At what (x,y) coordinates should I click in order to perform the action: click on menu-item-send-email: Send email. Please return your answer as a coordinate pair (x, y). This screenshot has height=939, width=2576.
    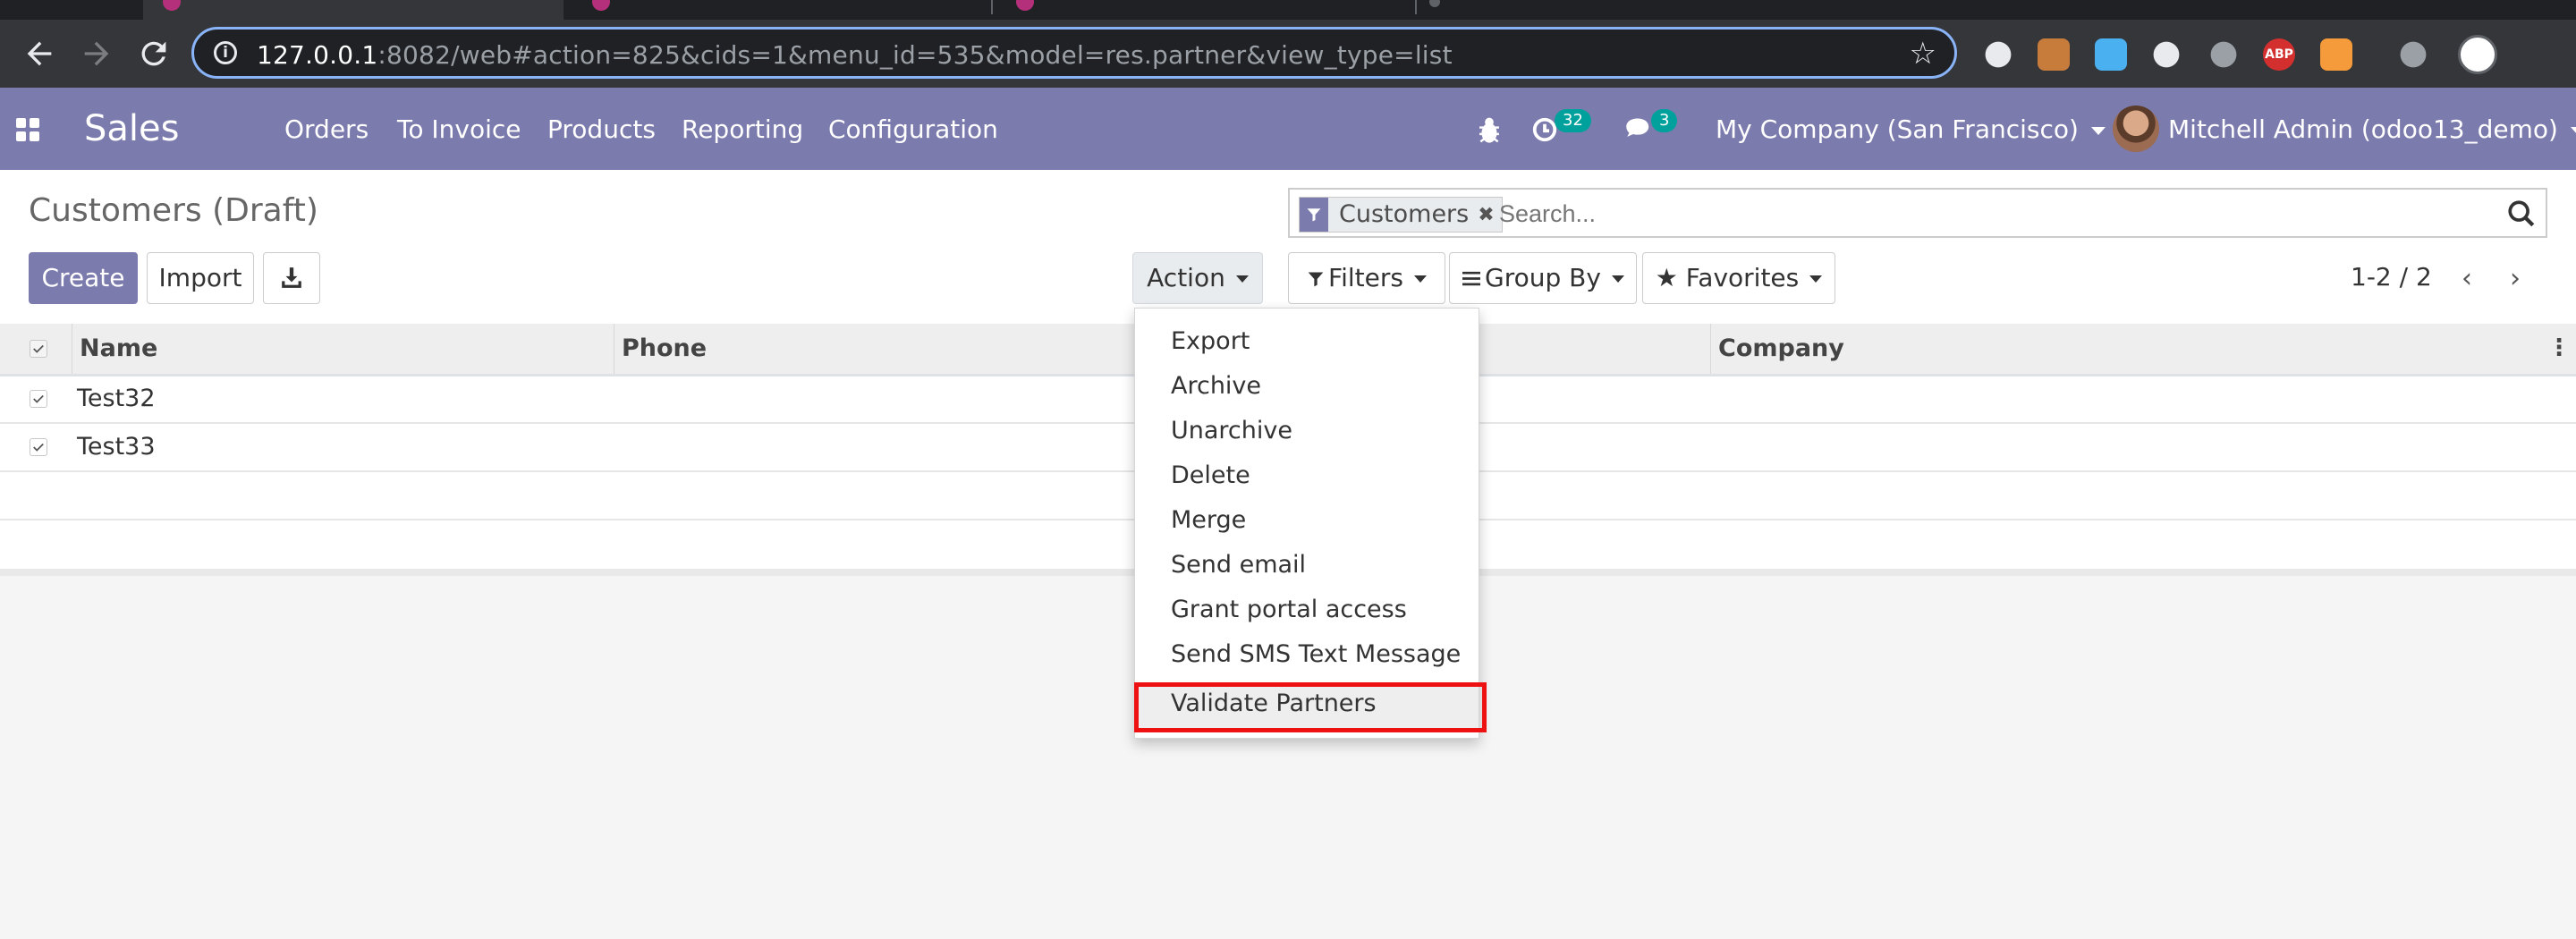
    Looking at the image, I should click on (1238, 565).